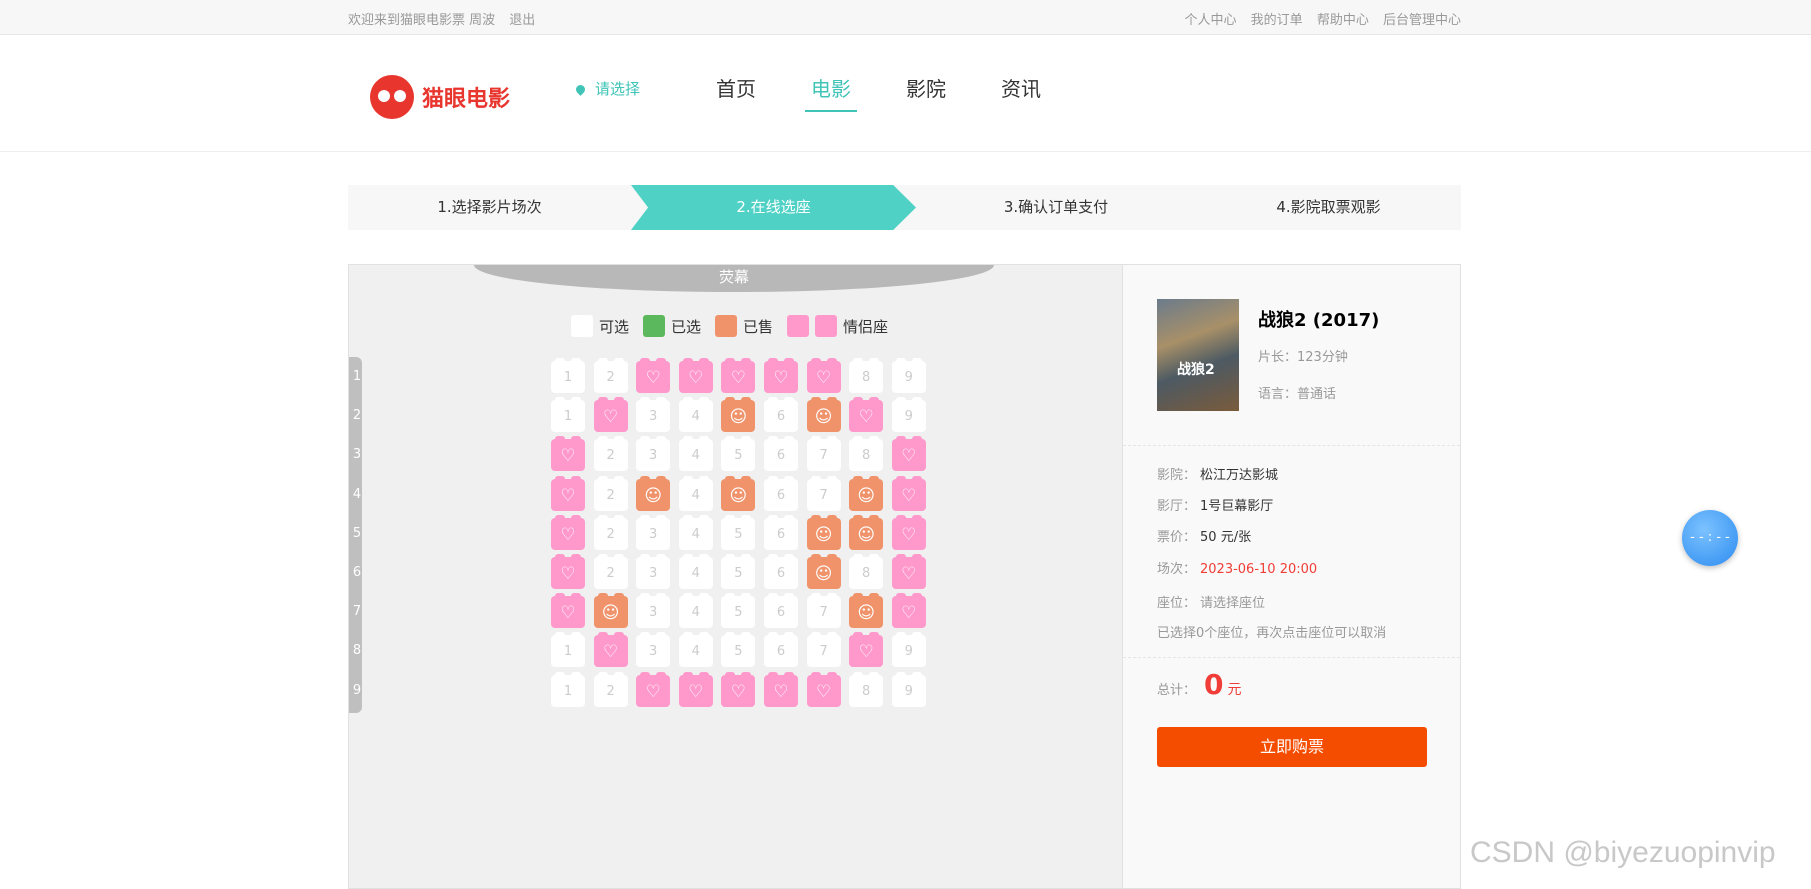 The height and width of the screenshot is (889, 1811). I want to click on city-selector: 请选择, so click(607, 88).